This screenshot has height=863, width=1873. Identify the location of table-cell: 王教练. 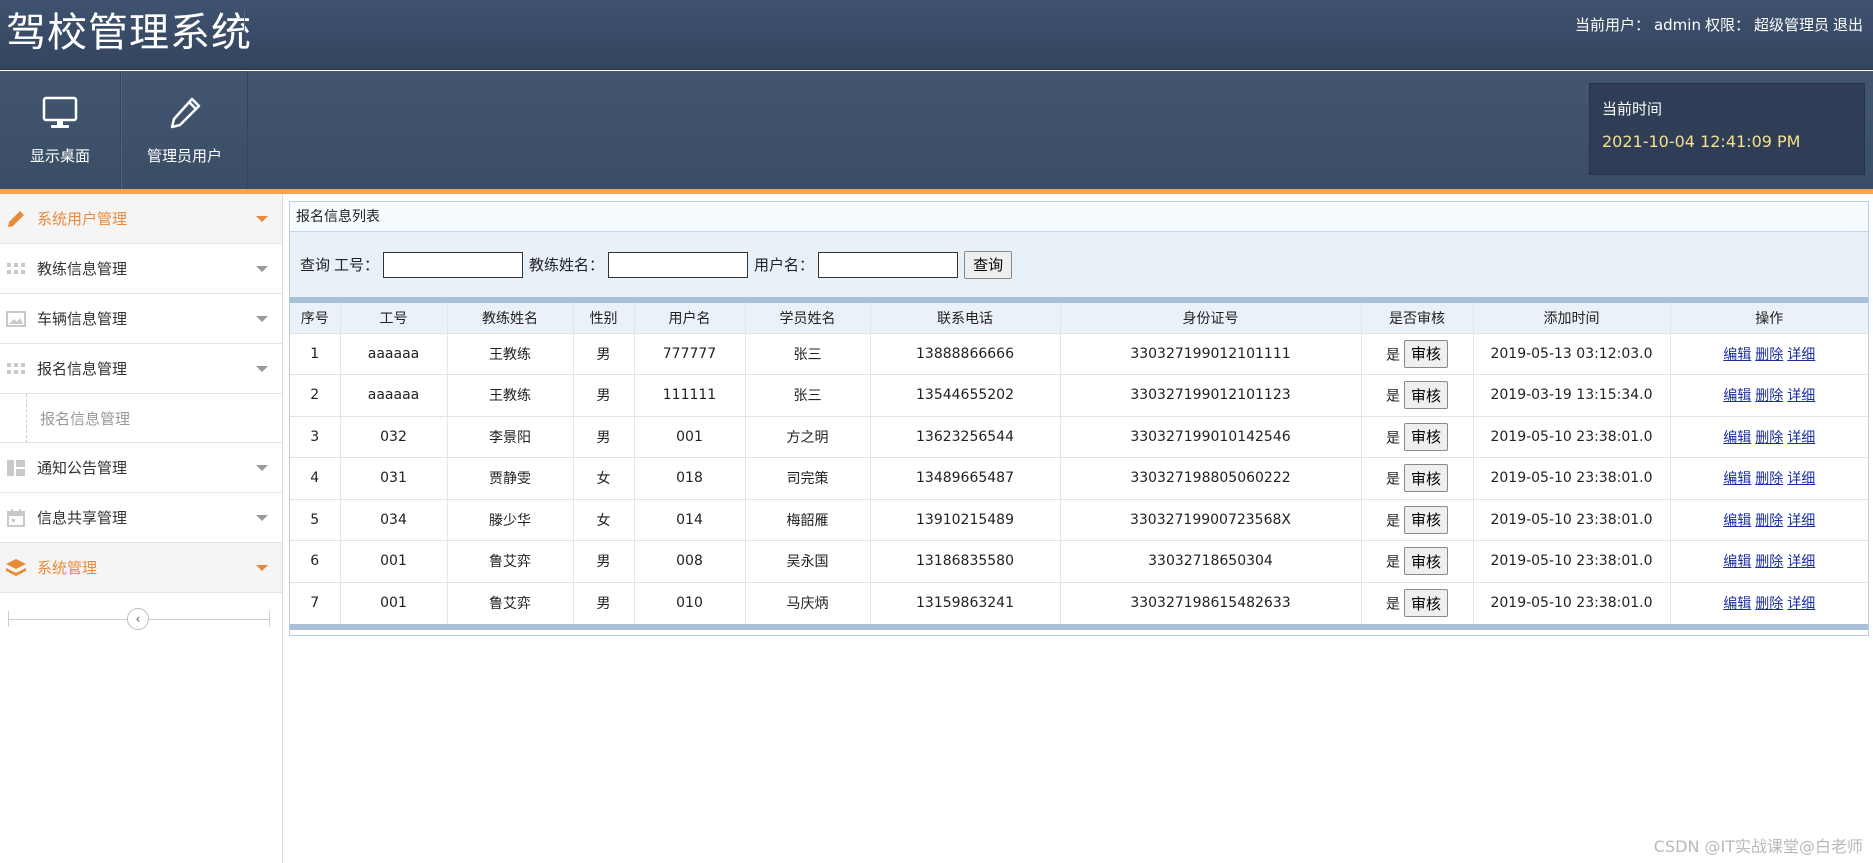
(510, 395).